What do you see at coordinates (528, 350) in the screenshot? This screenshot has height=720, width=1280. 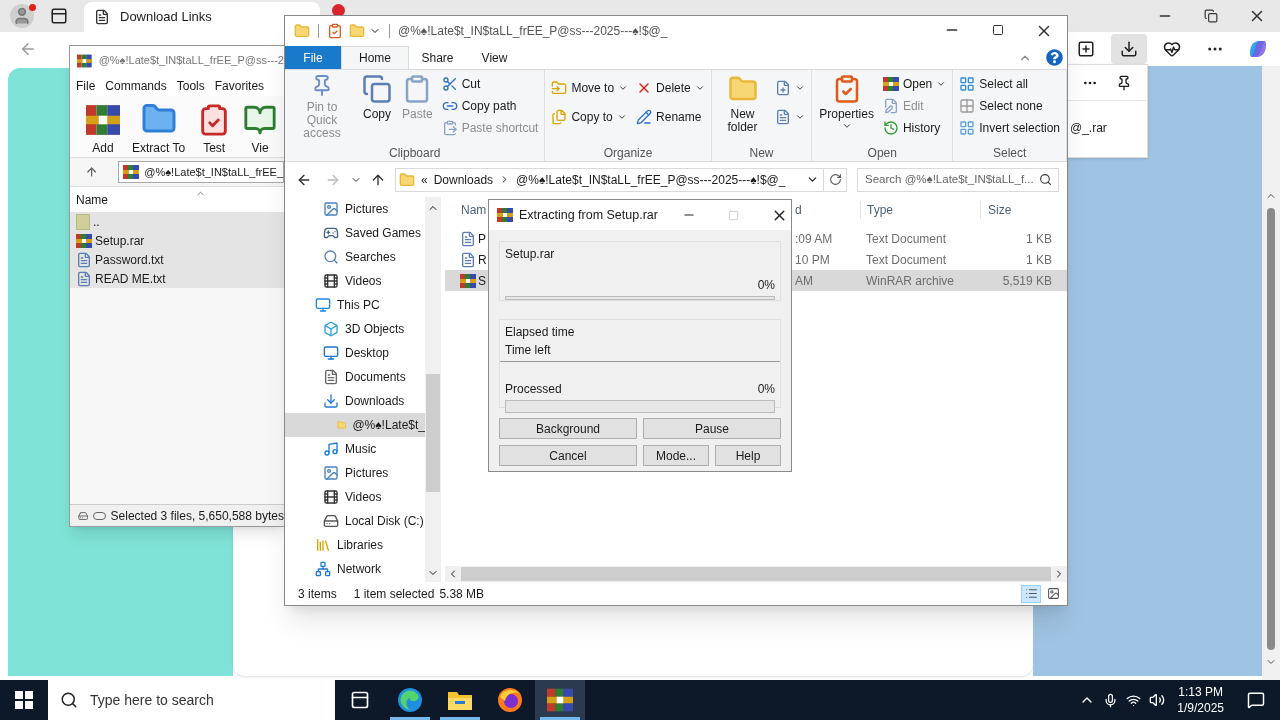 I see `time-left-label: Time left` at bounding box center [528, 350].